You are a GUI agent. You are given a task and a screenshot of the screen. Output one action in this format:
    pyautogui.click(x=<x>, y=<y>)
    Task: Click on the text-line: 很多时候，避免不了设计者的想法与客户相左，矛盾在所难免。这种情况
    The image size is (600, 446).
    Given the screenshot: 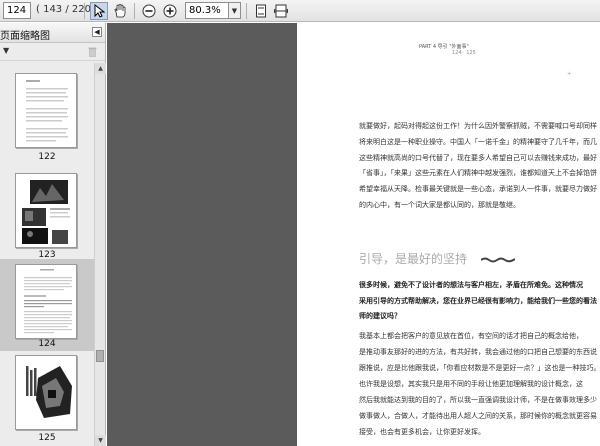 What is the action you would take?
    pyautogui.click(x=471, y=285)
    